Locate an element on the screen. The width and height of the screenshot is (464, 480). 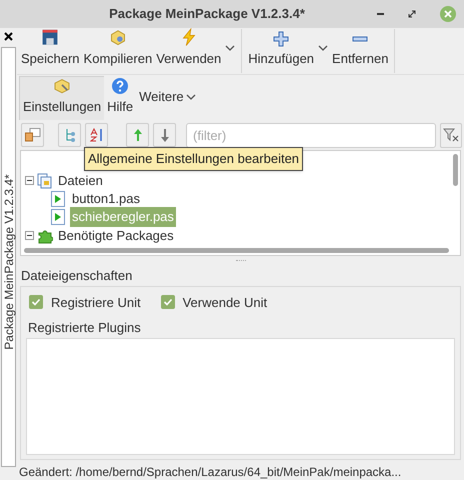
open-folder-button is located at coordinates (32, 135).